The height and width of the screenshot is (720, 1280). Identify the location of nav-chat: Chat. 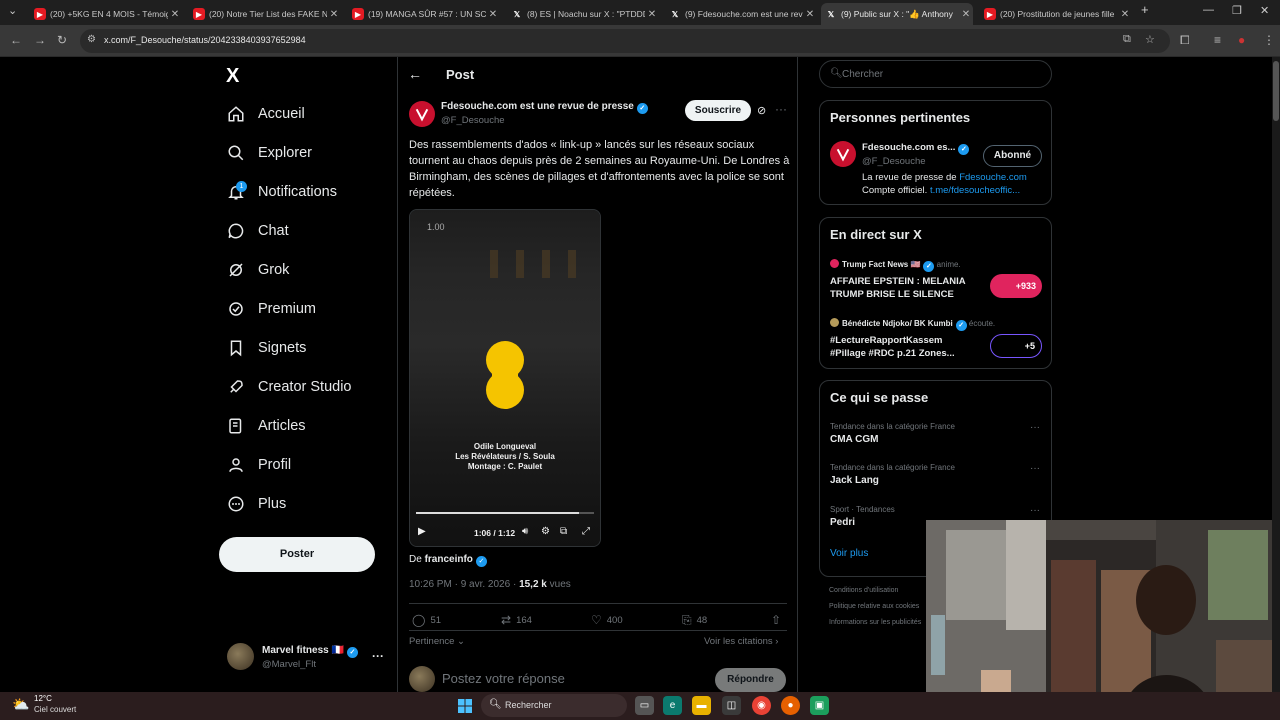
(257, 231).